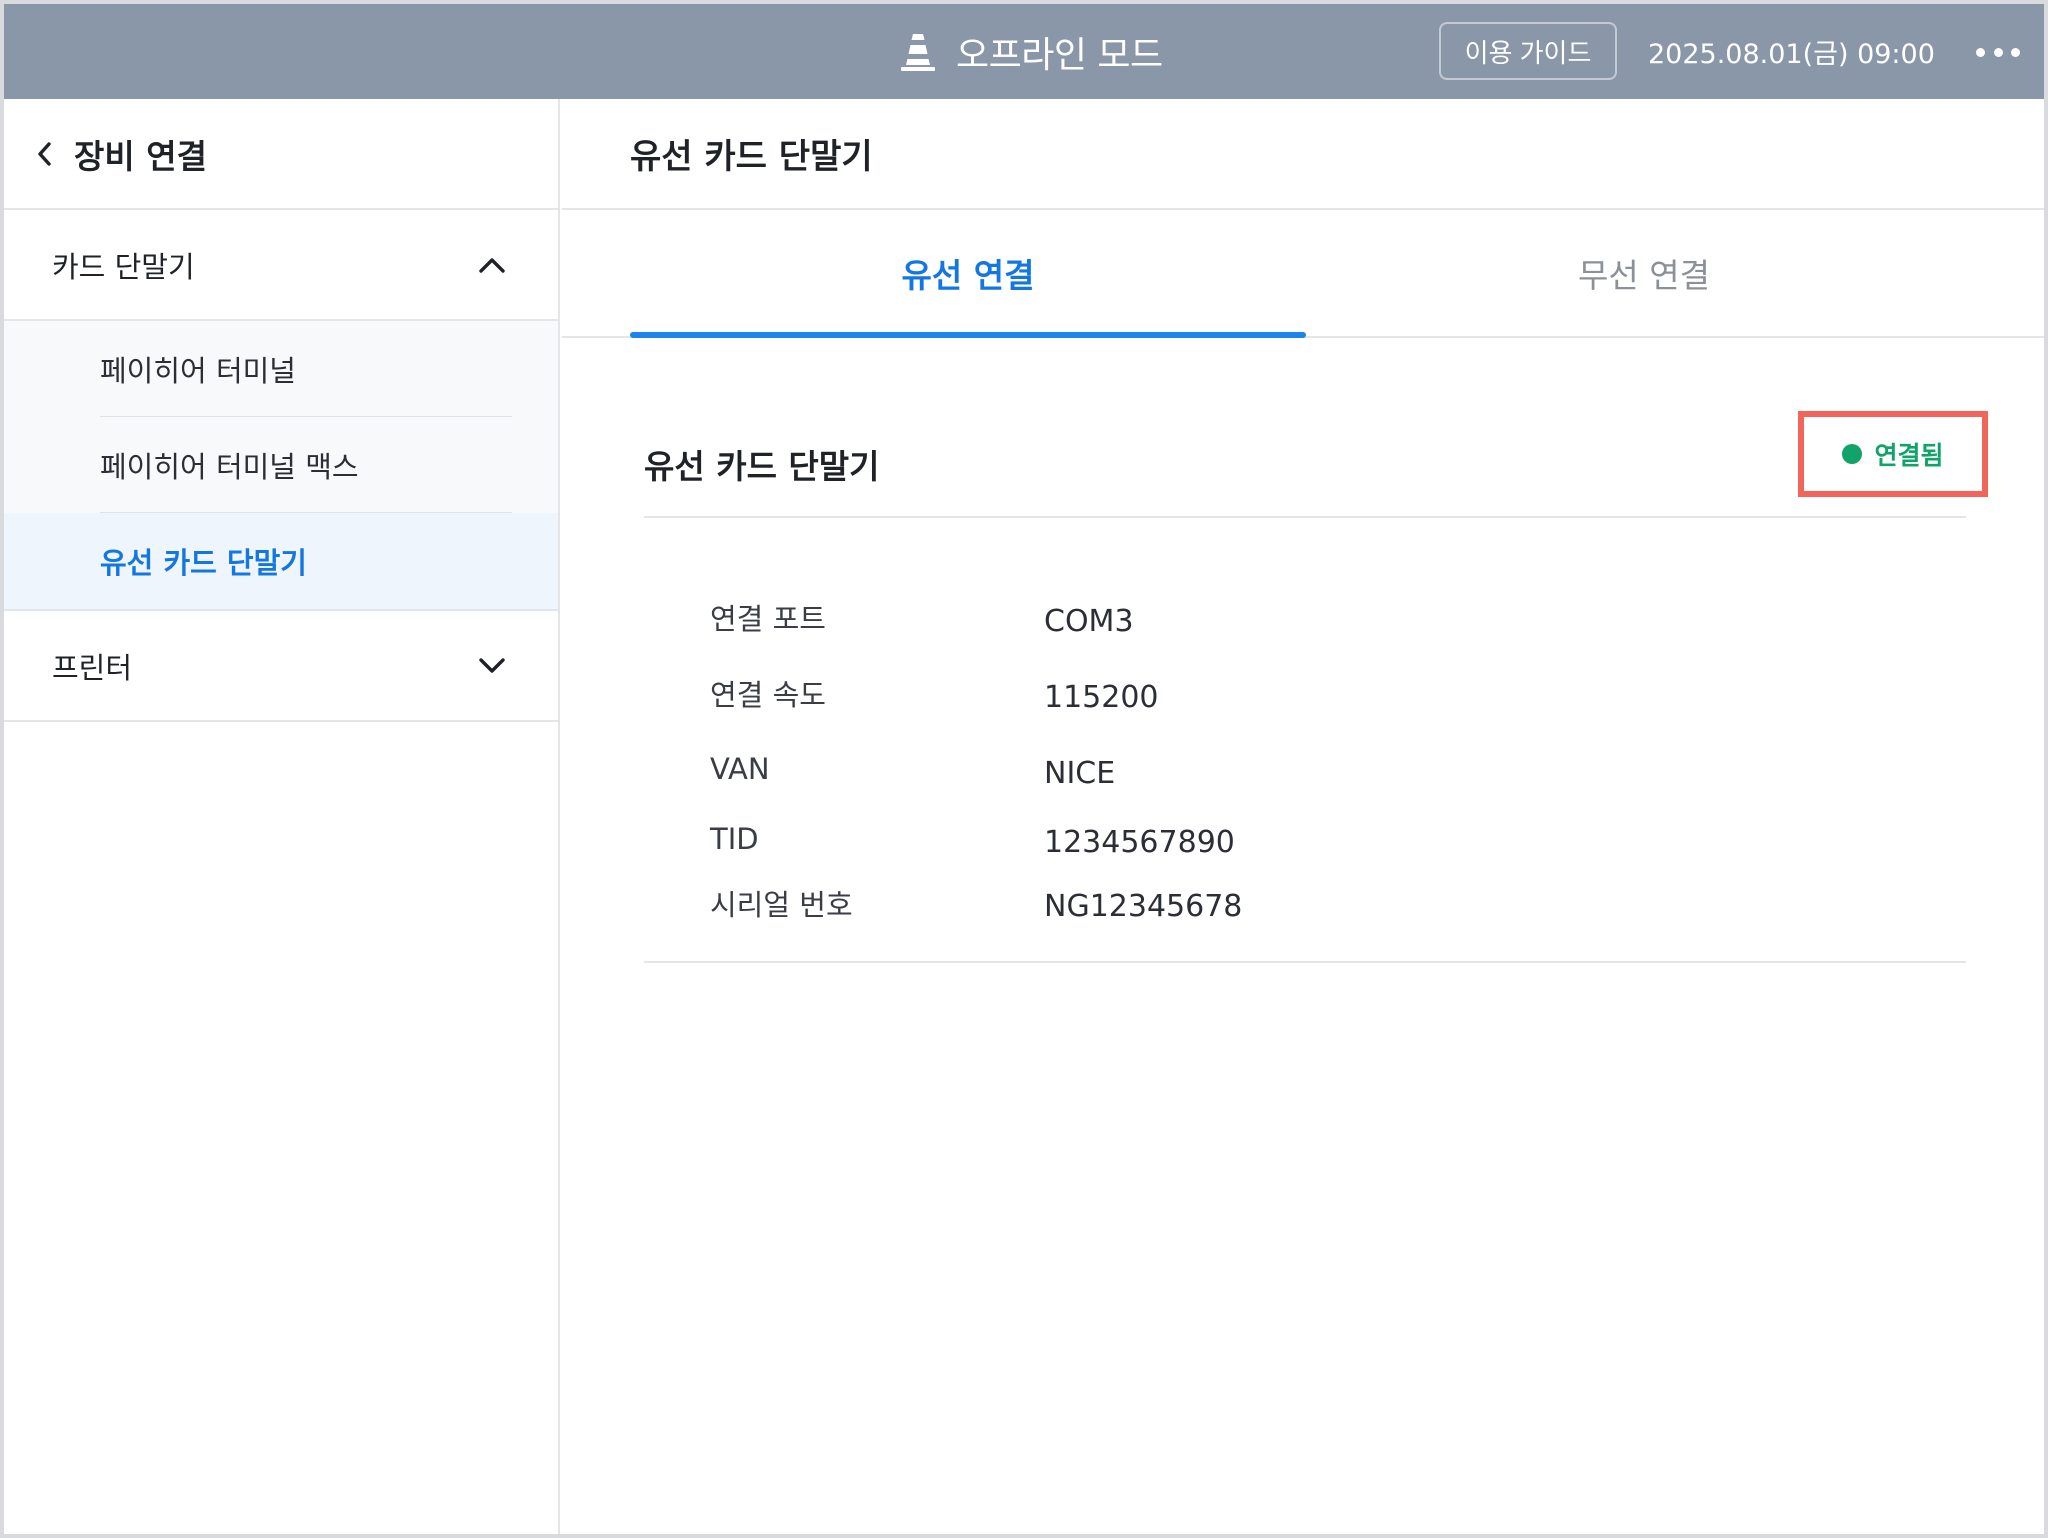 This screenshot has height=1538, width=2048. What do you see at coordinates (1791, 54) in the screenshot?
I see `current-datetime: 2025.08.01(금) 09:00` at bounding box center [1791, 54].